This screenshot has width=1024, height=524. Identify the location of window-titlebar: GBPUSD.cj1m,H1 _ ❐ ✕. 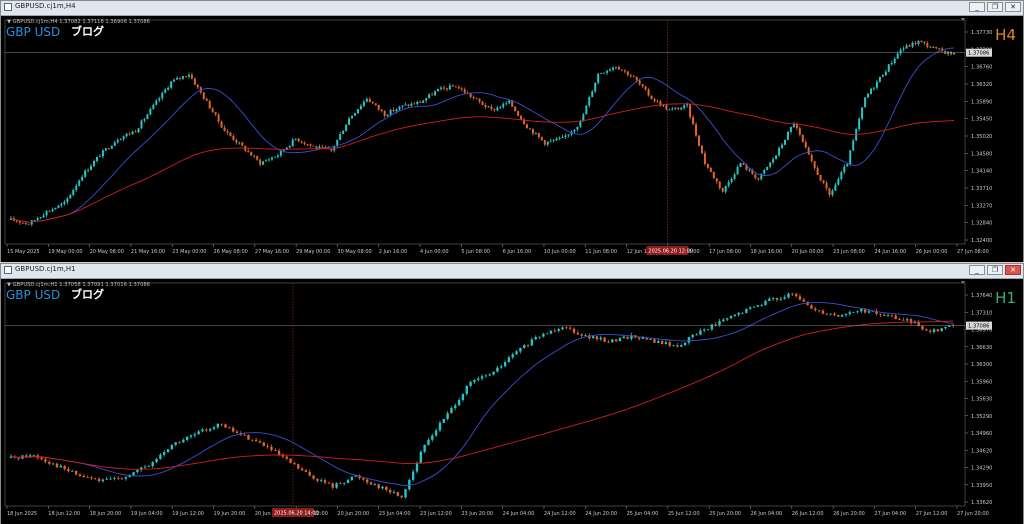
(512, 271).